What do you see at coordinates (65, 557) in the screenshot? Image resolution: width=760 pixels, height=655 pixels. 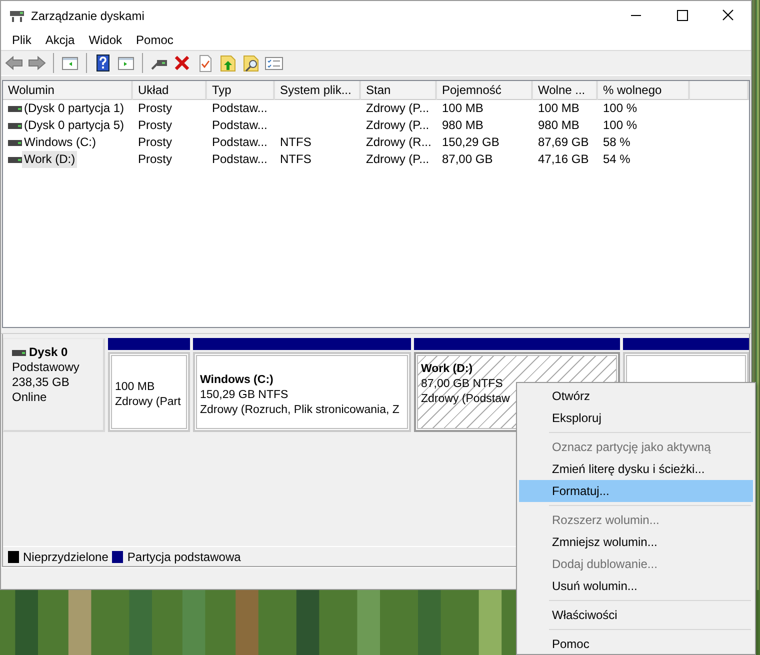 I see `legend-label: Nieprzydzielone` at bounding box center [65, 557].